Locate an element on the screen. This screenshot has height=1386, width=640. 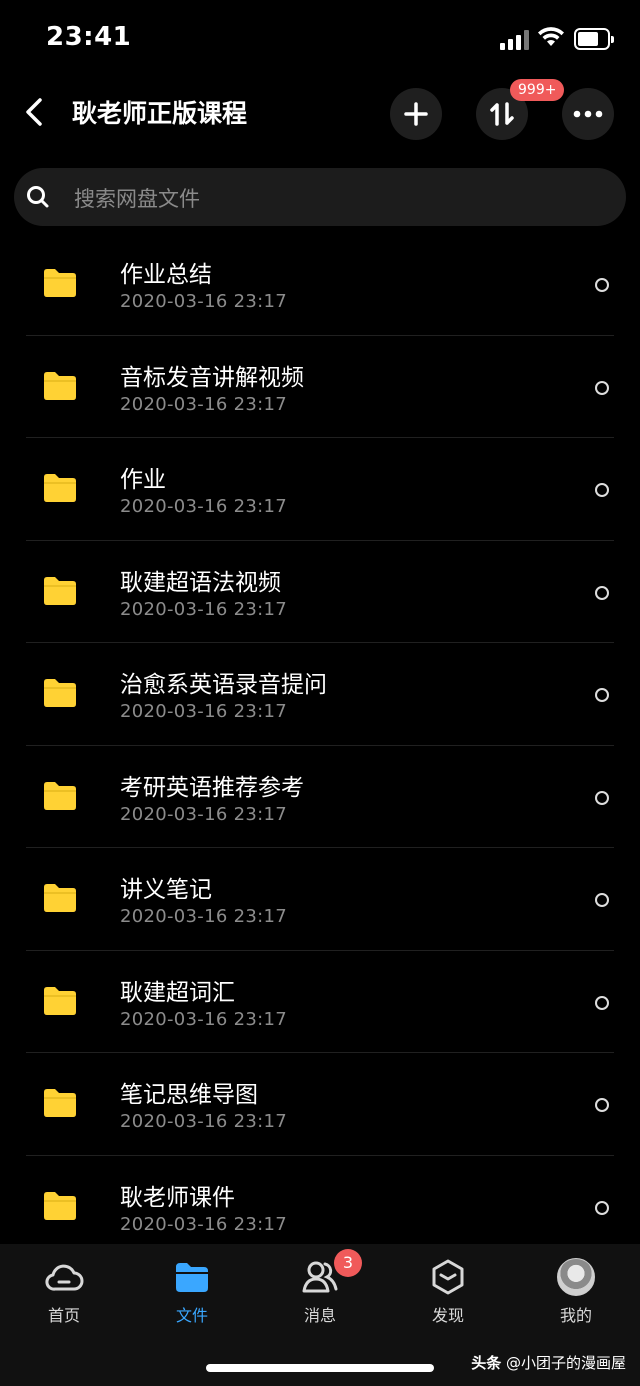
file-row: 讲义笔记 2020-03-16 23:17 is located at coordinates (320, 899).